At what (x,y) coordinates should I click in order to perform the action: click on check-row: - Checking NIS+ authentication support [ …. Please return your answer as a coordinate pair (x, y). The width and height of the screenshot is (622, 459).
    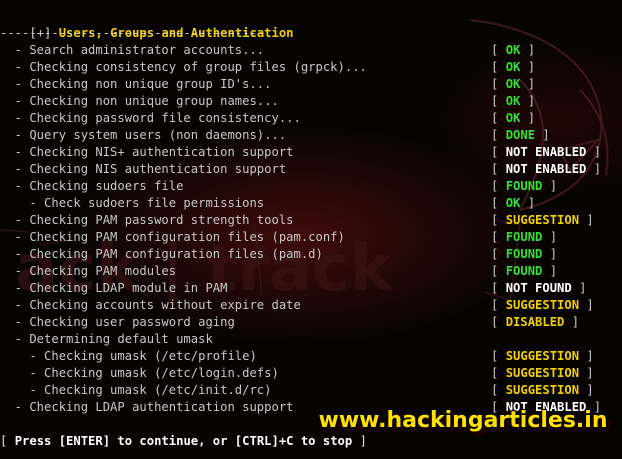
    Looking at the image, I should click on (311, 152).